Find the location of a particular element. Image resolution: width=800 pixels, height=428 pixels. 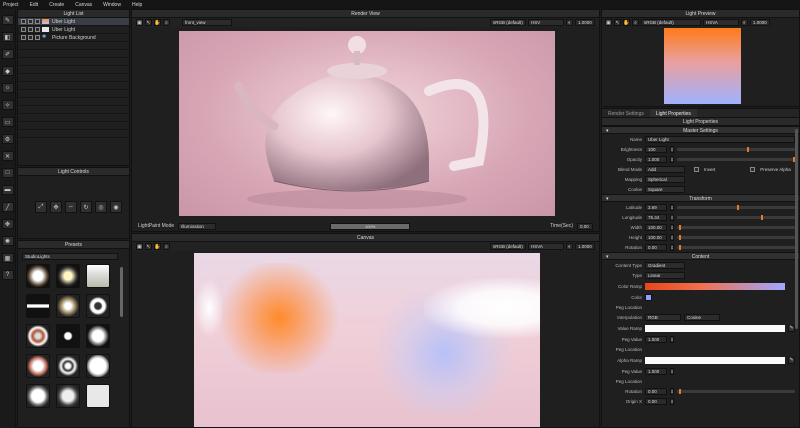

value-ramp-bar is located at coordinates (715, 328).